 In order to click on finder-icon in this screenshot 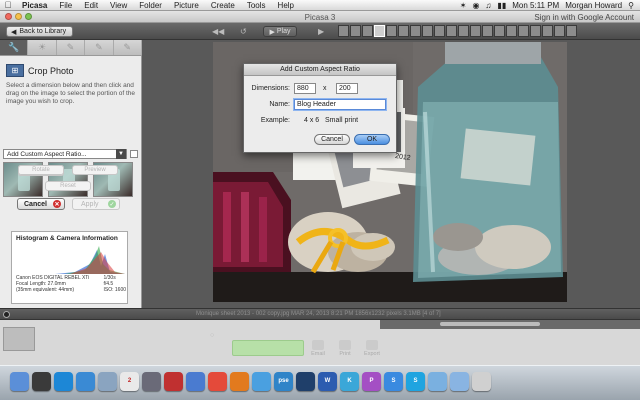, I will do `click(19, 381)`.